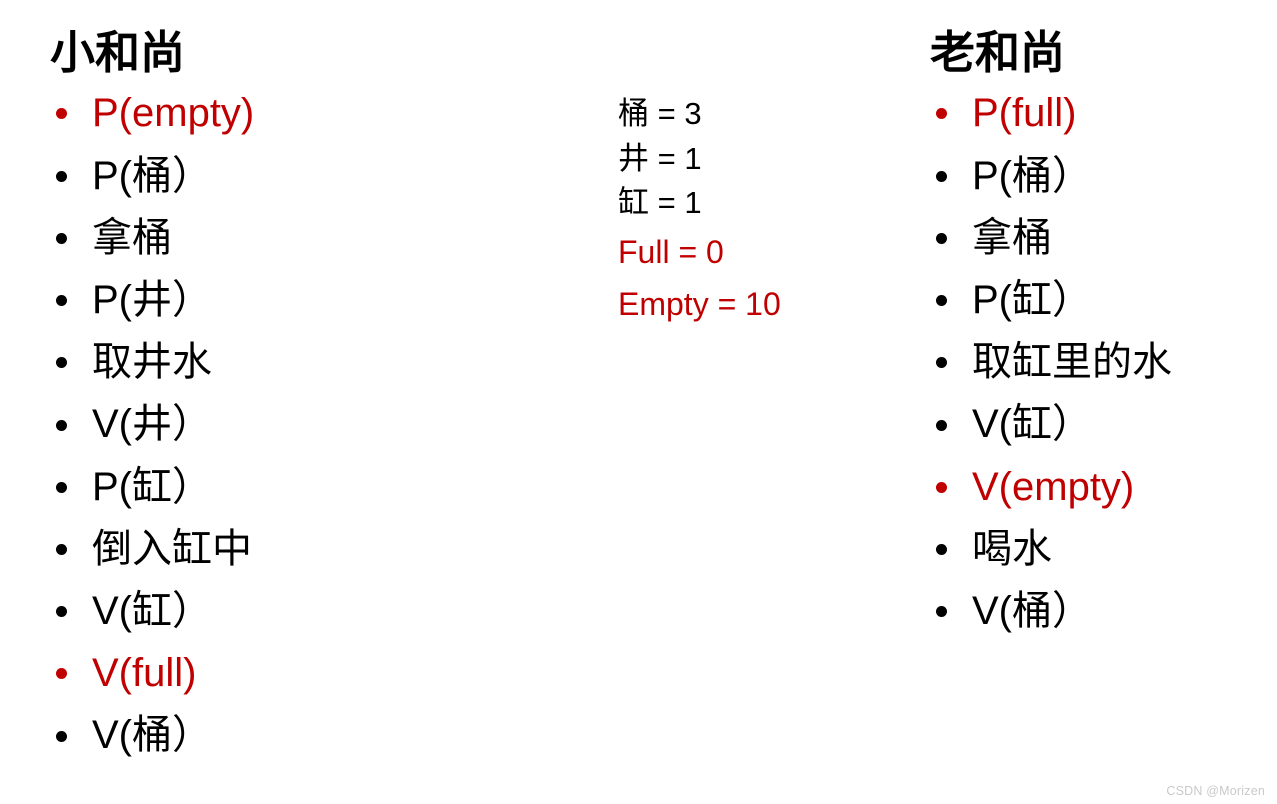 The image size is (1277, 804). What do you see at coordinates (699, 303) in the screenshot?
I see `variable-item: Empty = 10` at bounding box center [699, 303].